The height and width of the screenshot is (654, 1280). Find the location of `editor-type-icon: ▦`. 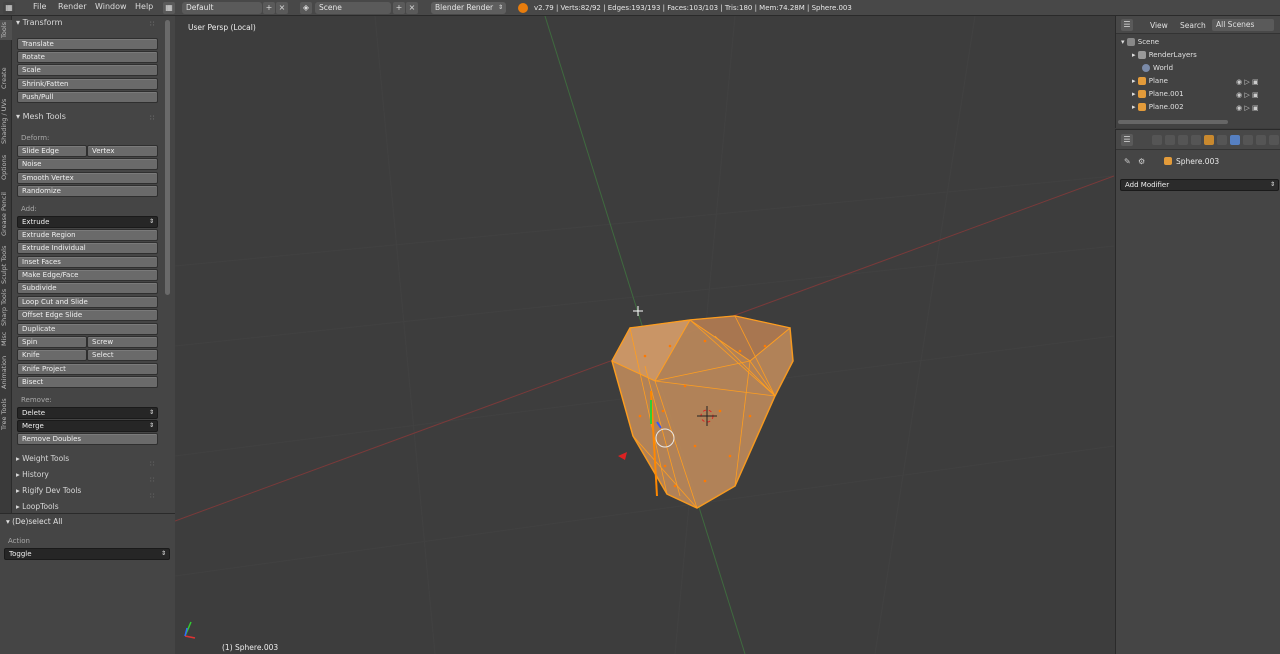

editor-type-icon: ▦ is located at coordinates (9, 8).